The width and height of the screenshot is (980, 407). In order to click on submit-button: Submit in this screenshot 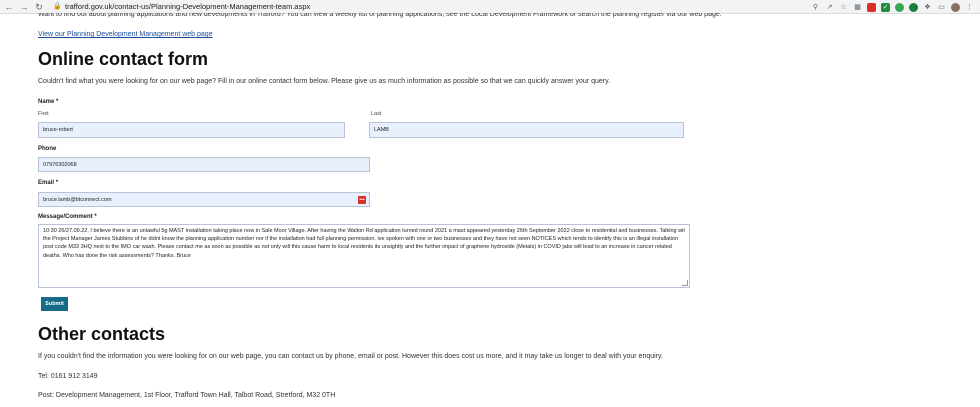, I will do `click(54, 304)`.